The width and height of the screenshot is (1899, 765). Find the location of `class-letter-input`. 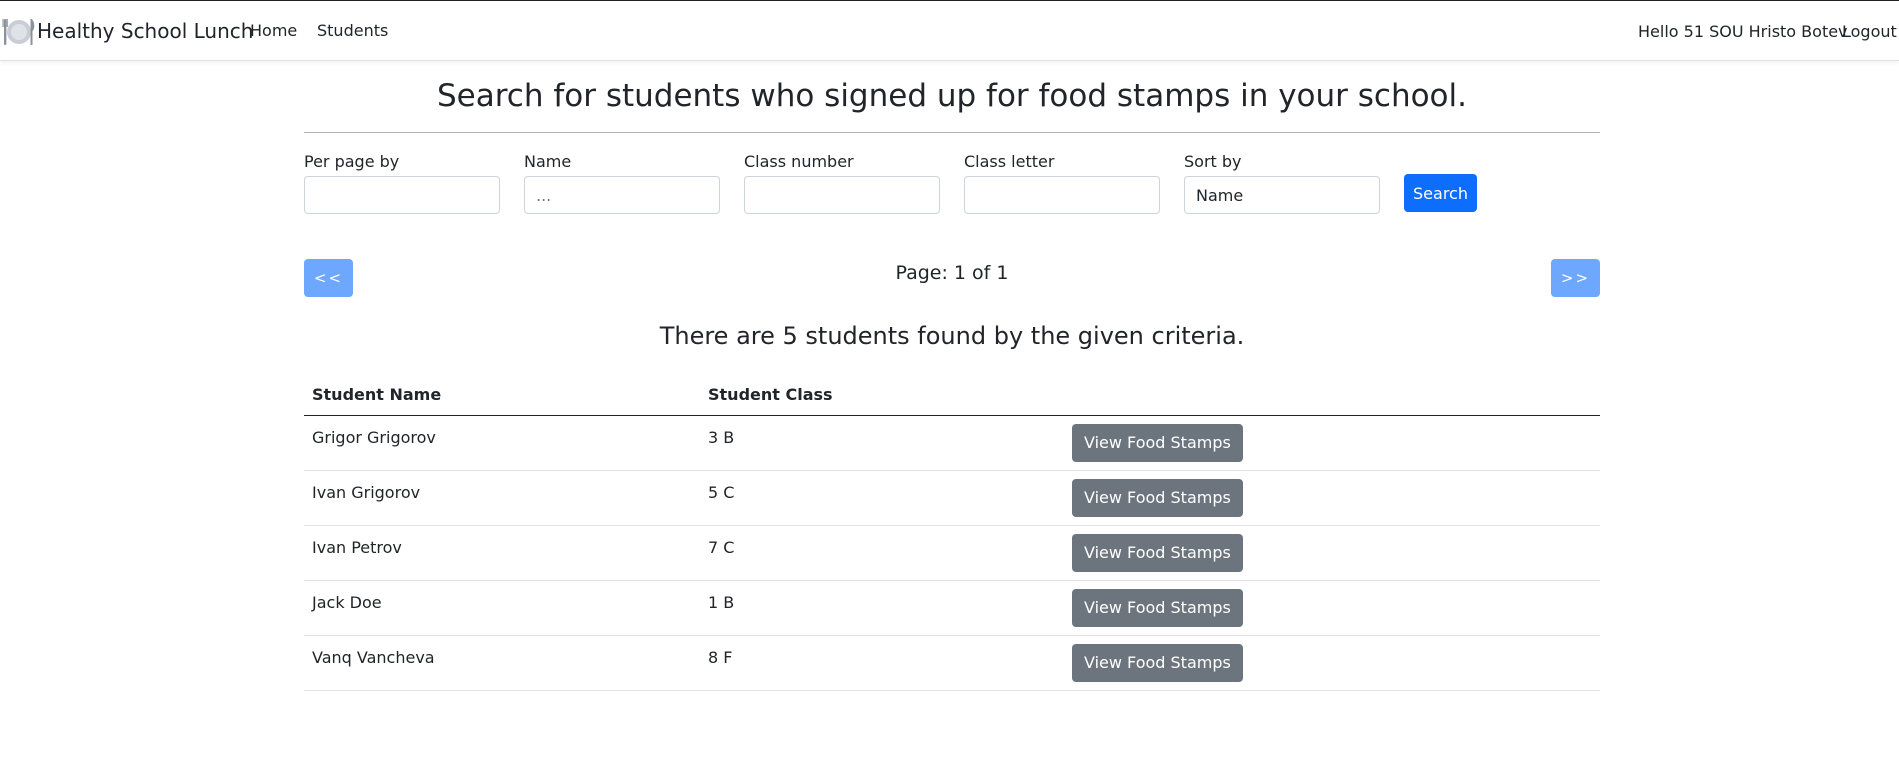

class-letter-input is located at coordinates (1062, 195).